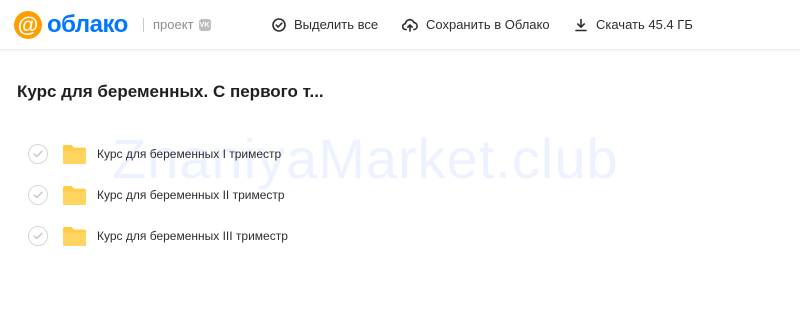 This screenshot has width=800, height=320. I want to click on logo-text: облако, so click(87, 24).